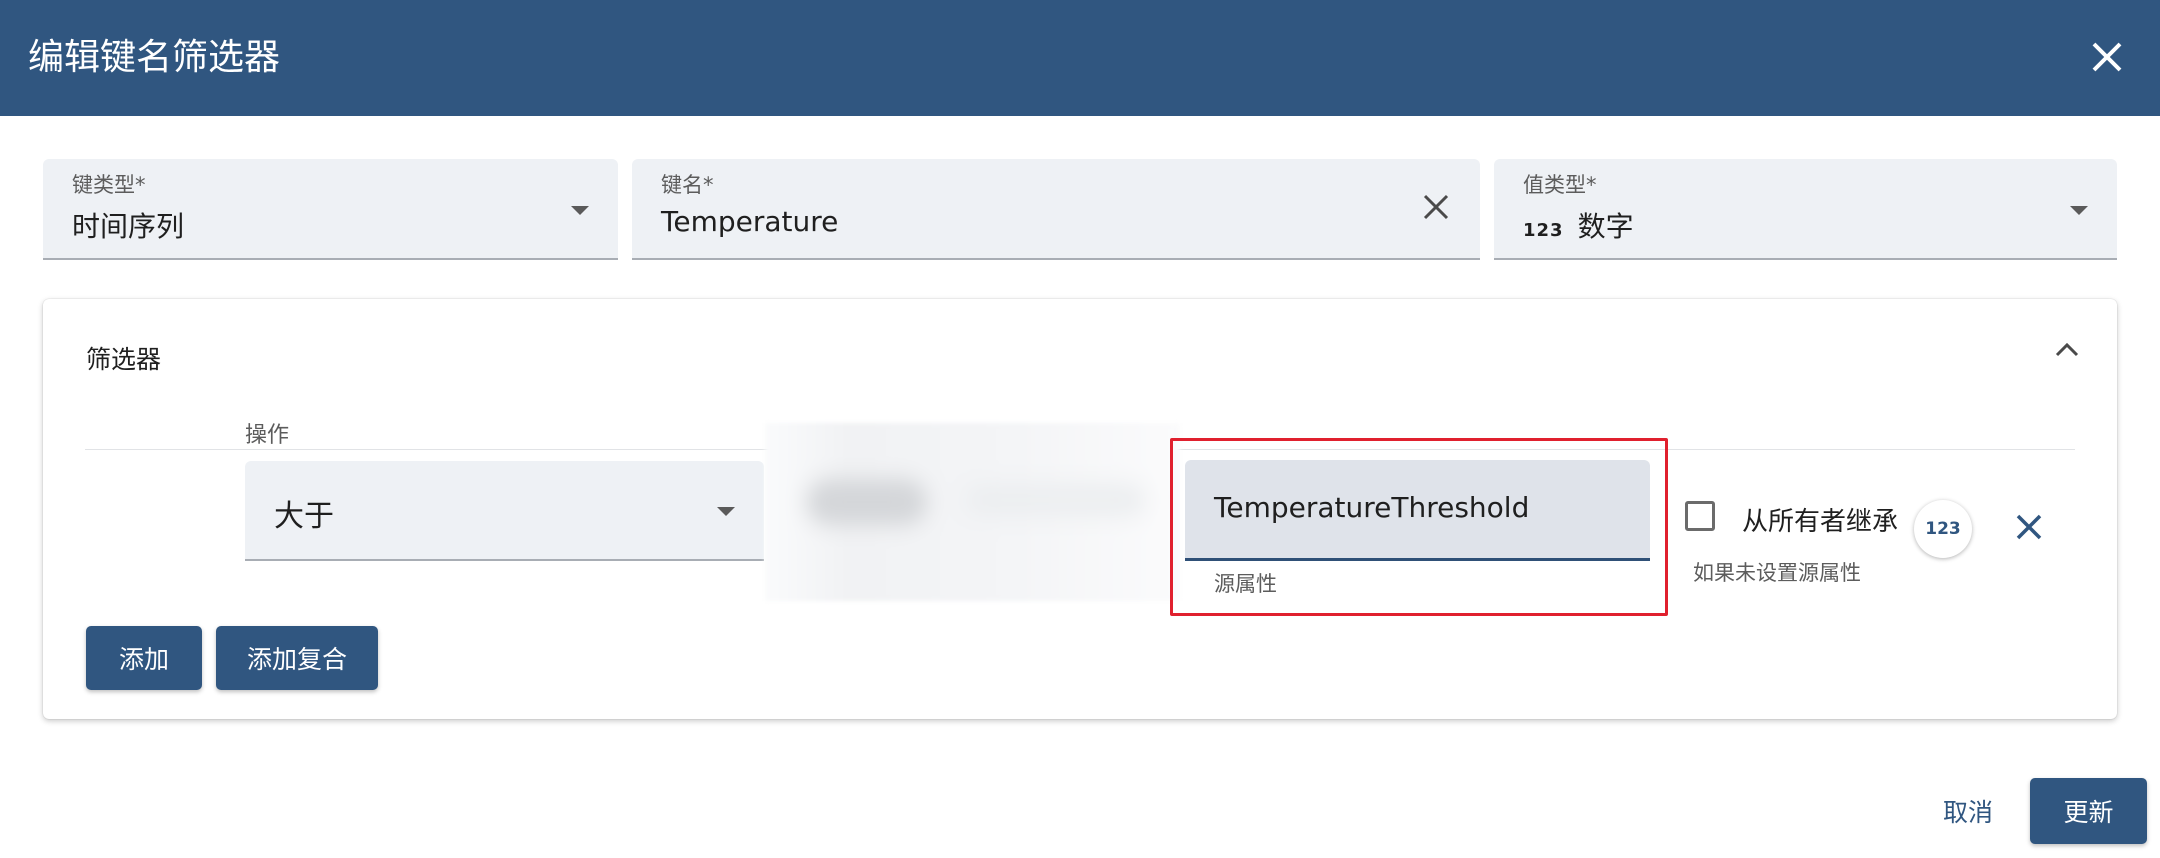 Image resolution: width=2160 pixels, height=858 pixels. I want to click on value-type-text: 数字, so click(1605, 226).